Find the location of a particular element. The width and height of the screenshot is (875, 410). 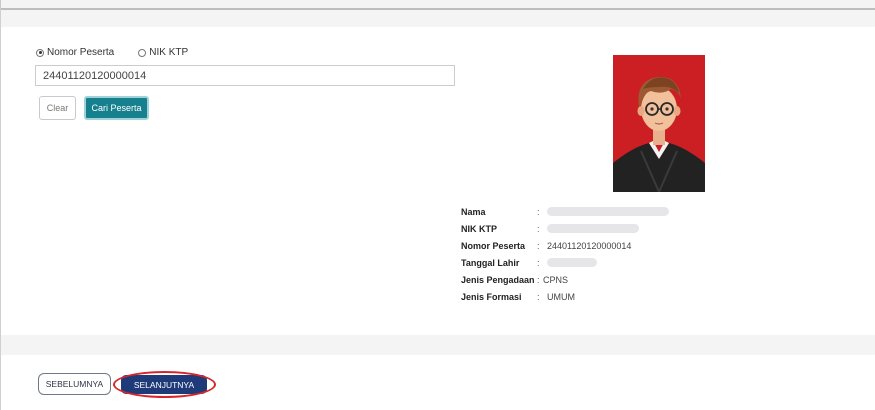

info-label: Jenis Pengadaan is located at coordinates (498, 279).